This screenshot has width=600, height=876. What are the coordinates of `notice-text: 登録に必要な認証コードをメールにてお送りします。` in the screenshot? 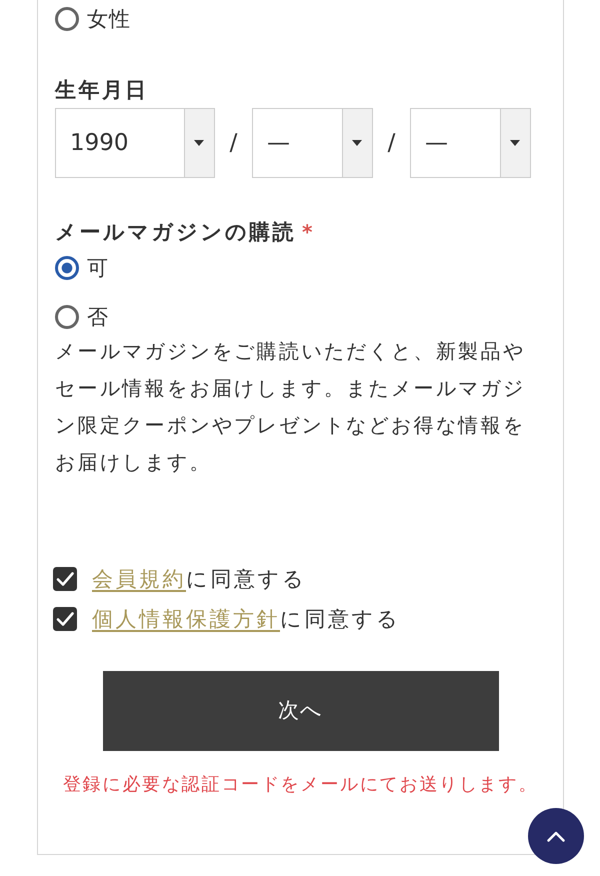 It's located at (301, 785).